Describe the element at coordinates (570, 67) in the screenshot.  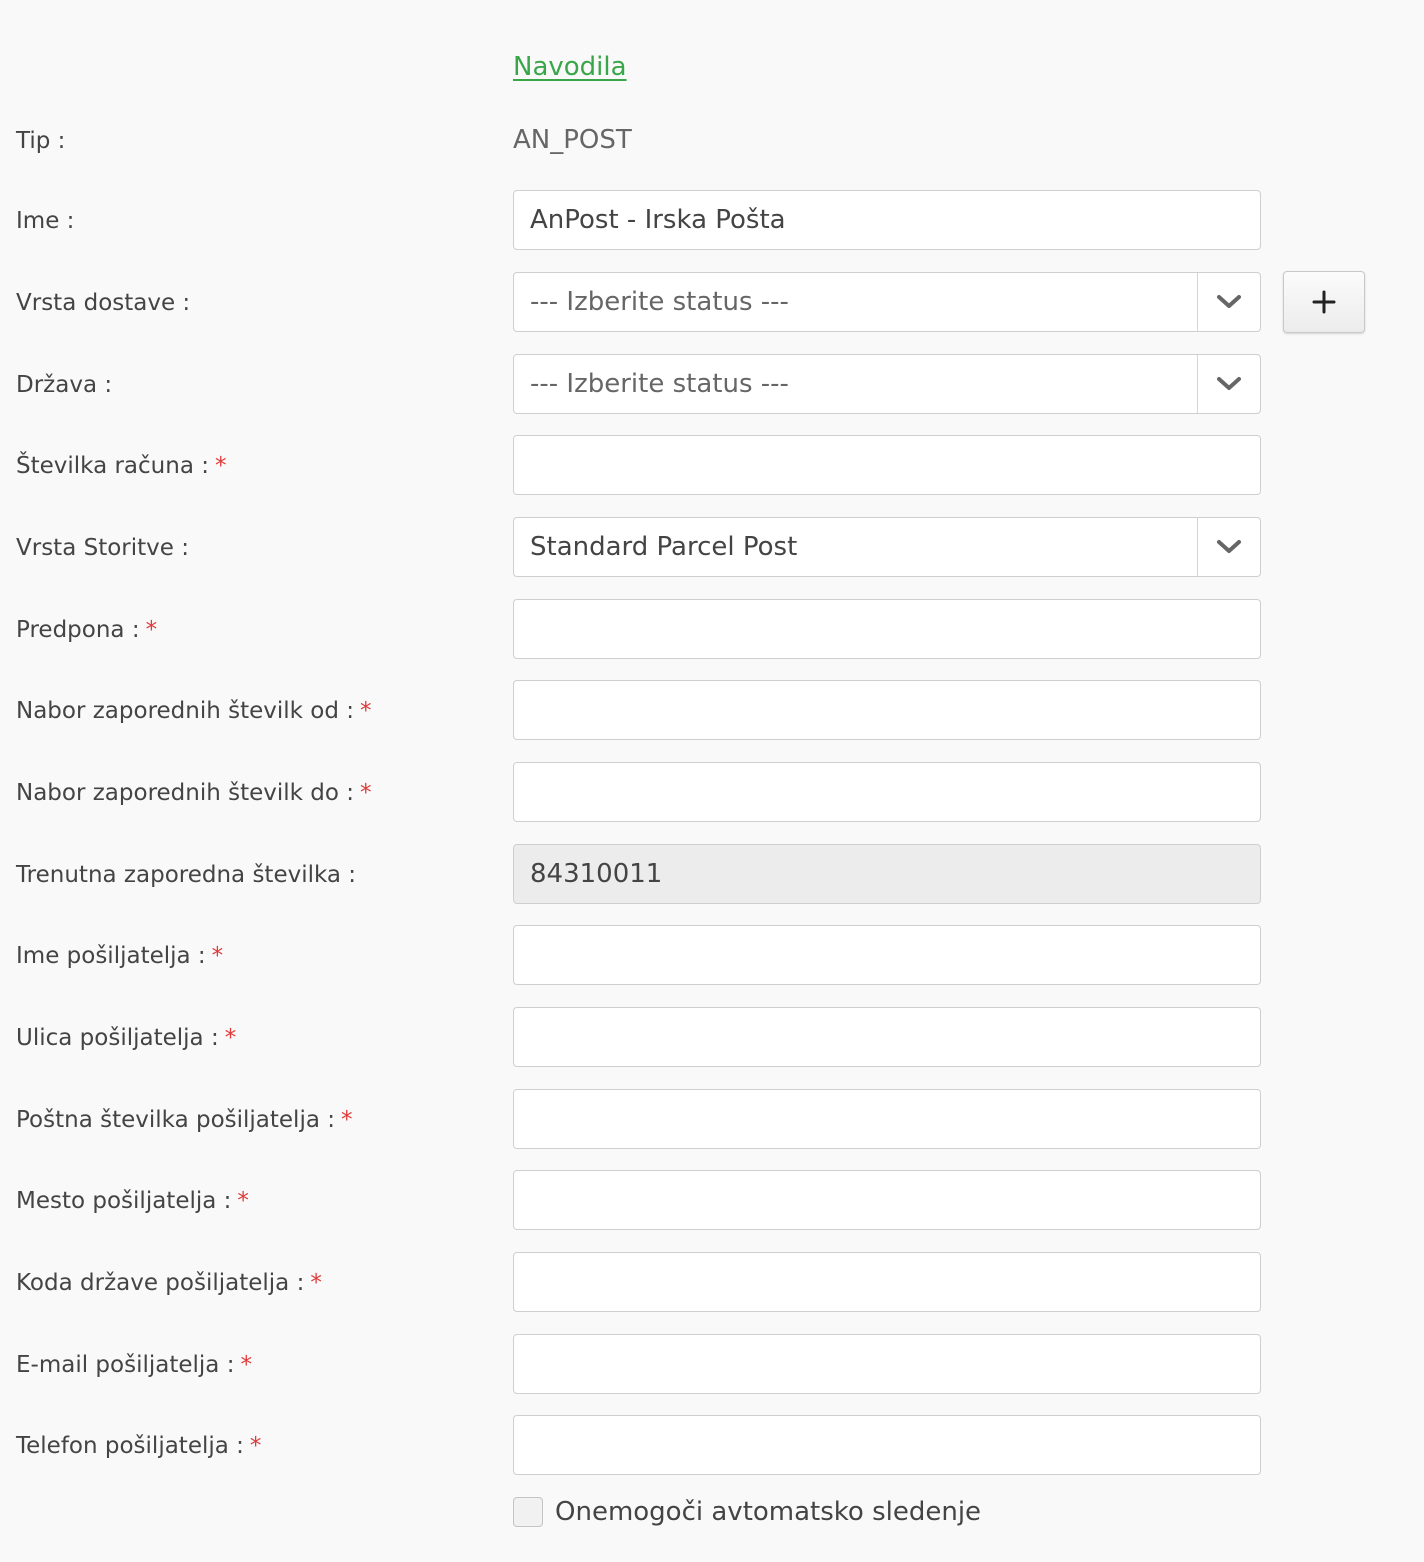
I see `instructions-link: Navodila` at that location.